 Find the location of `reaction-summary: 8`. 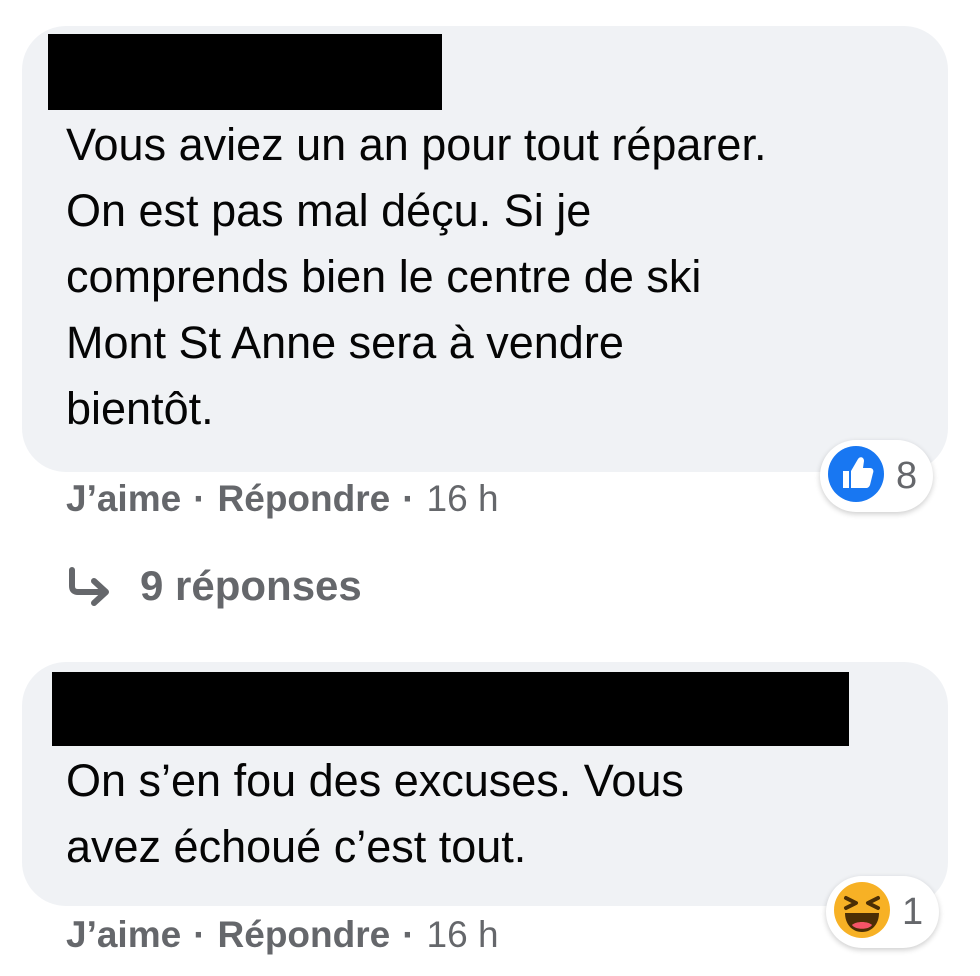

reaction-summary: 8 is located at coordinates (877, 476).